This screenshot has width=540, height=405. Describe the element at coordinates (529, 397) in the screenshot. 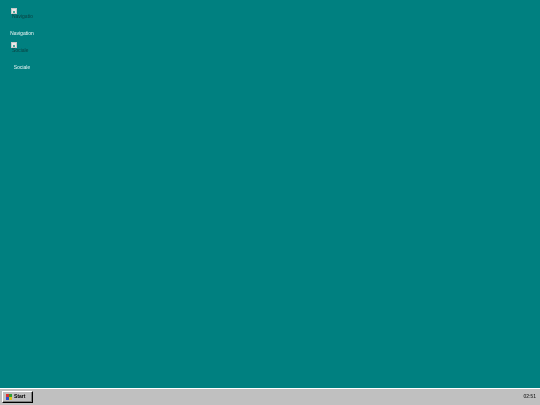

I see `taskbar-clock: 02:51` at that location.